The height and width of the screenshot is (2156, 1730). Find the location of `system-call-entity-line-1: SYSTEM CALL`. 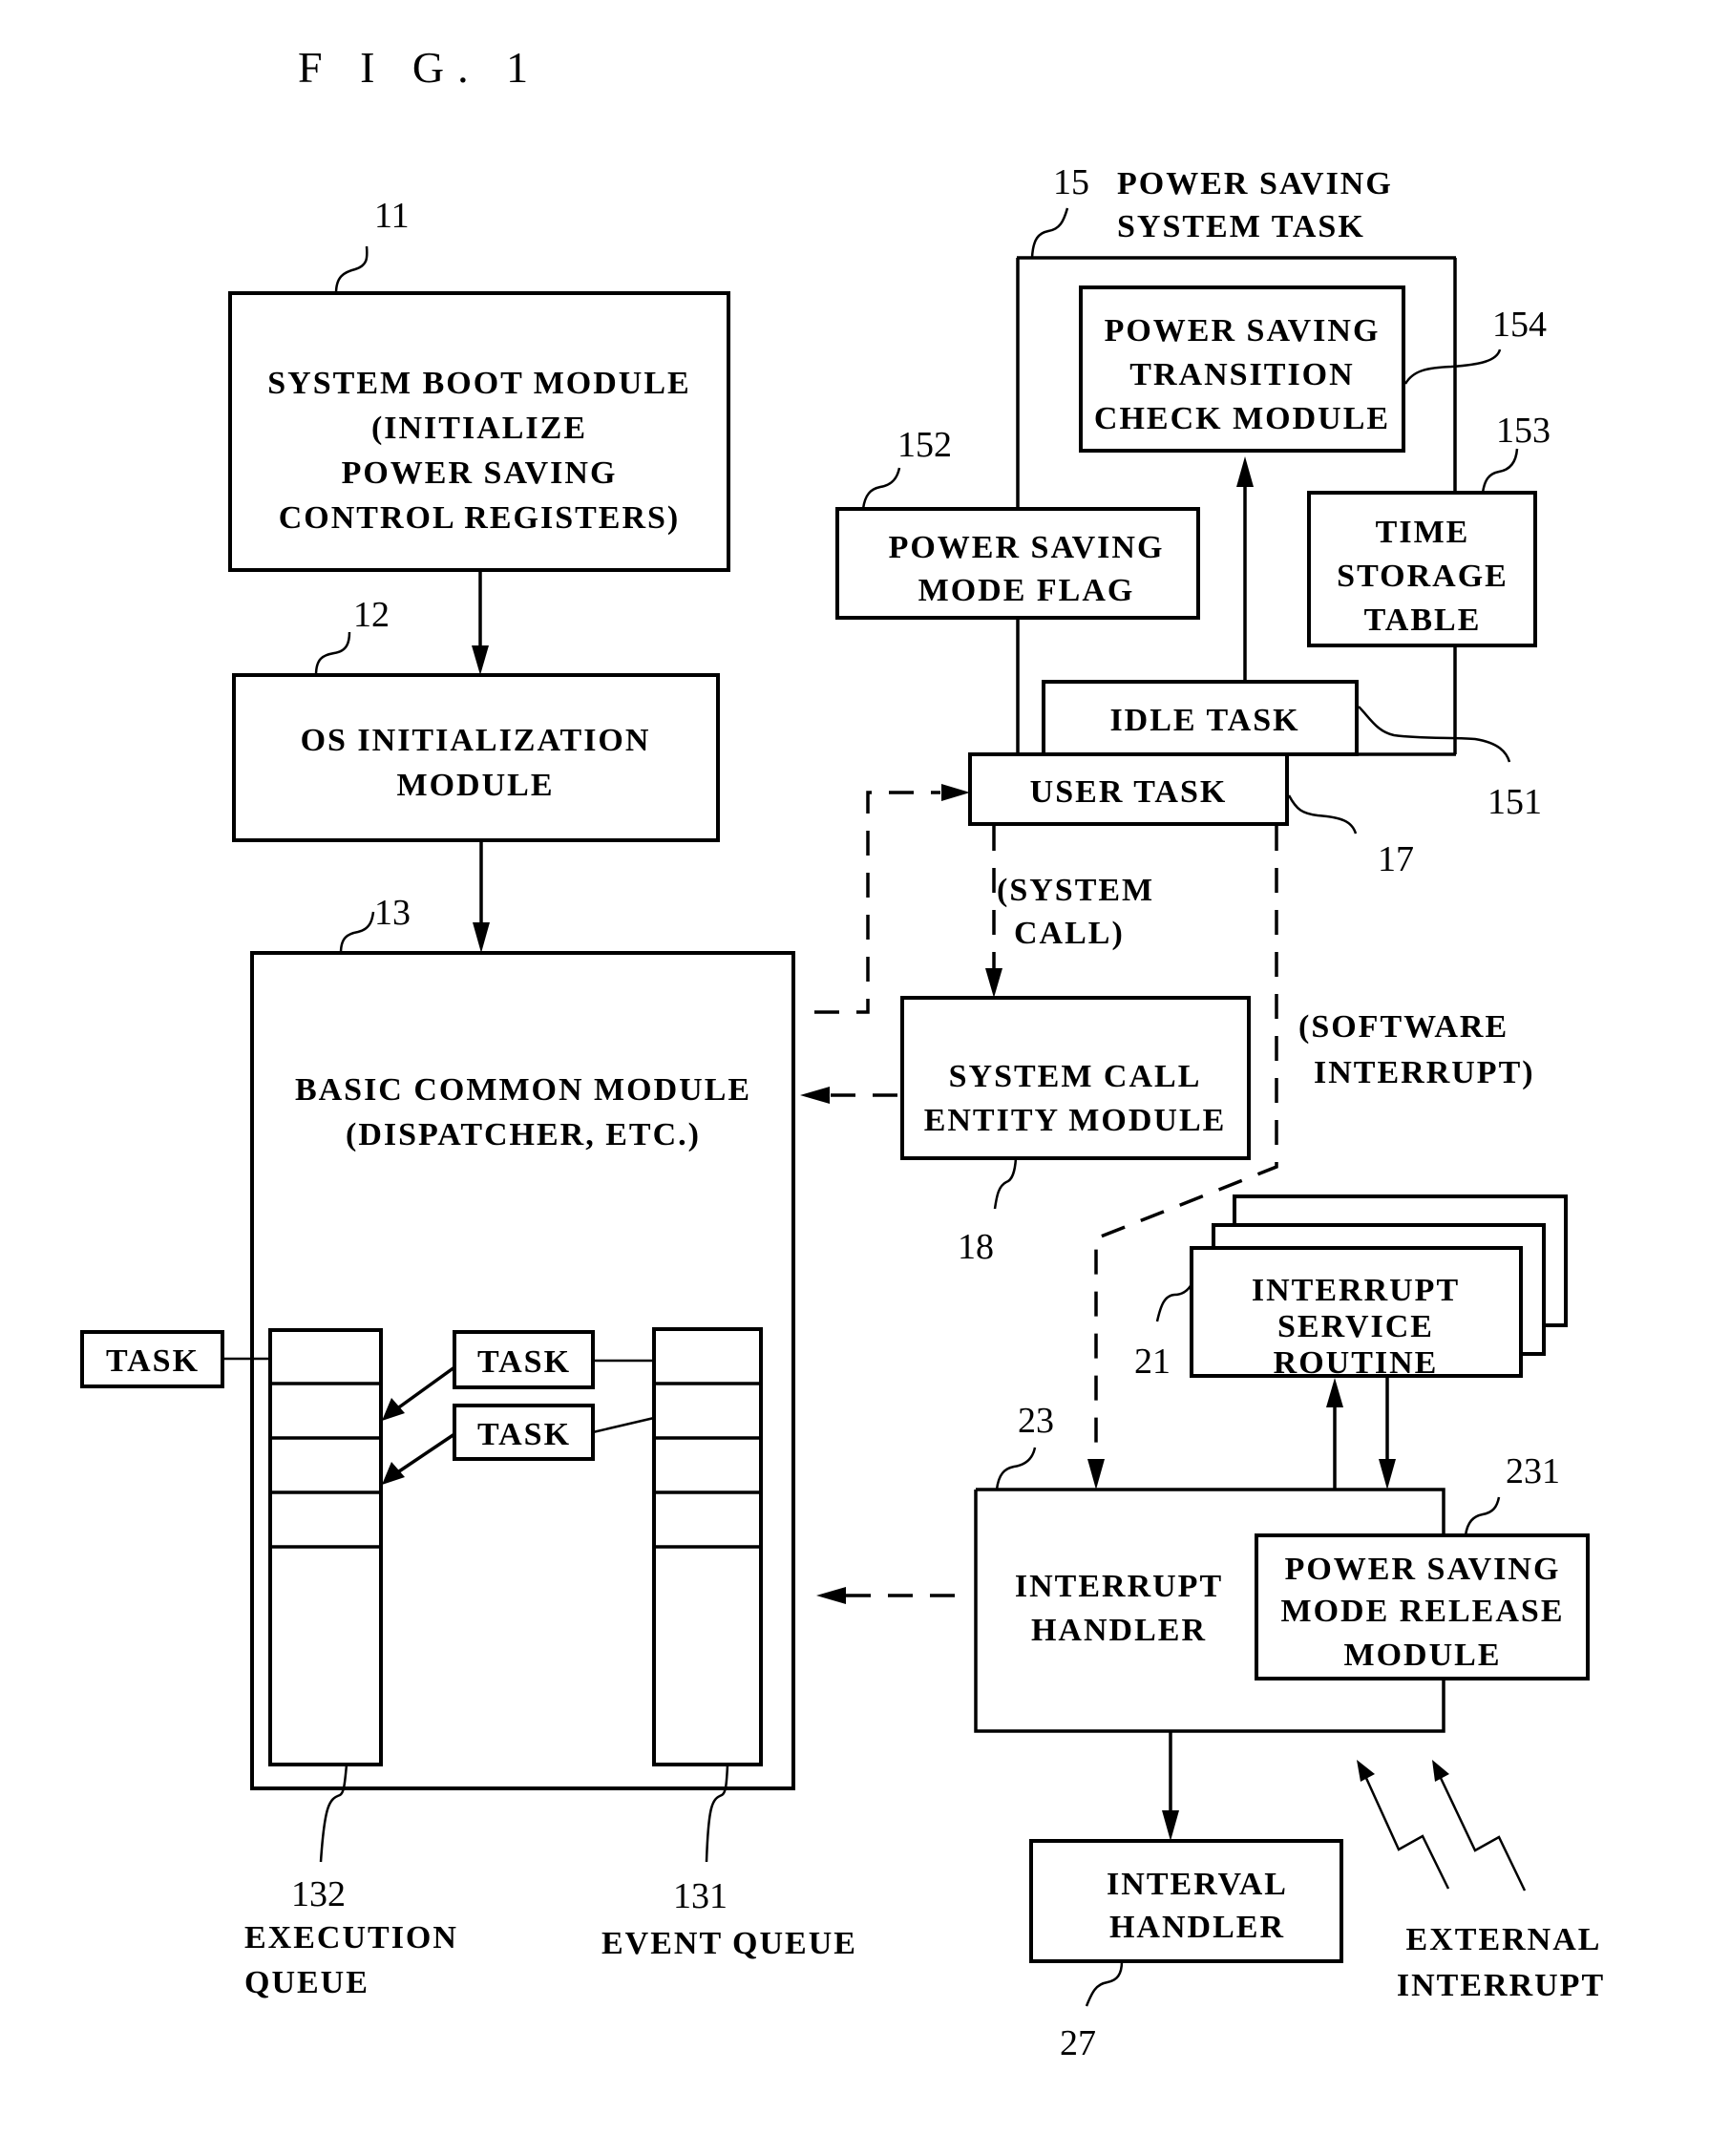

system-call-entity-line-1: SYSTEM CALL is located at coordinates (1075, 1077).